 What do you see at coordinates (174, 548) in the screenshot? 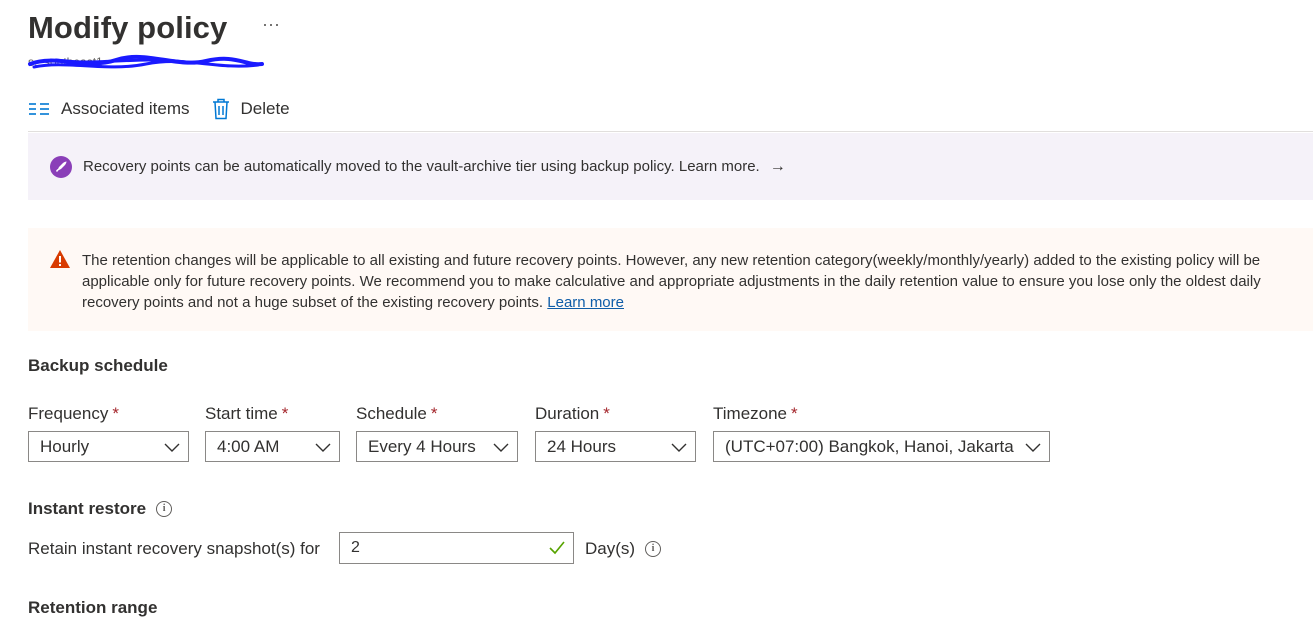
I see `retain-snapshots-label: Retain instant recovery snapshot(s) for` at bounding box center [174, 548].